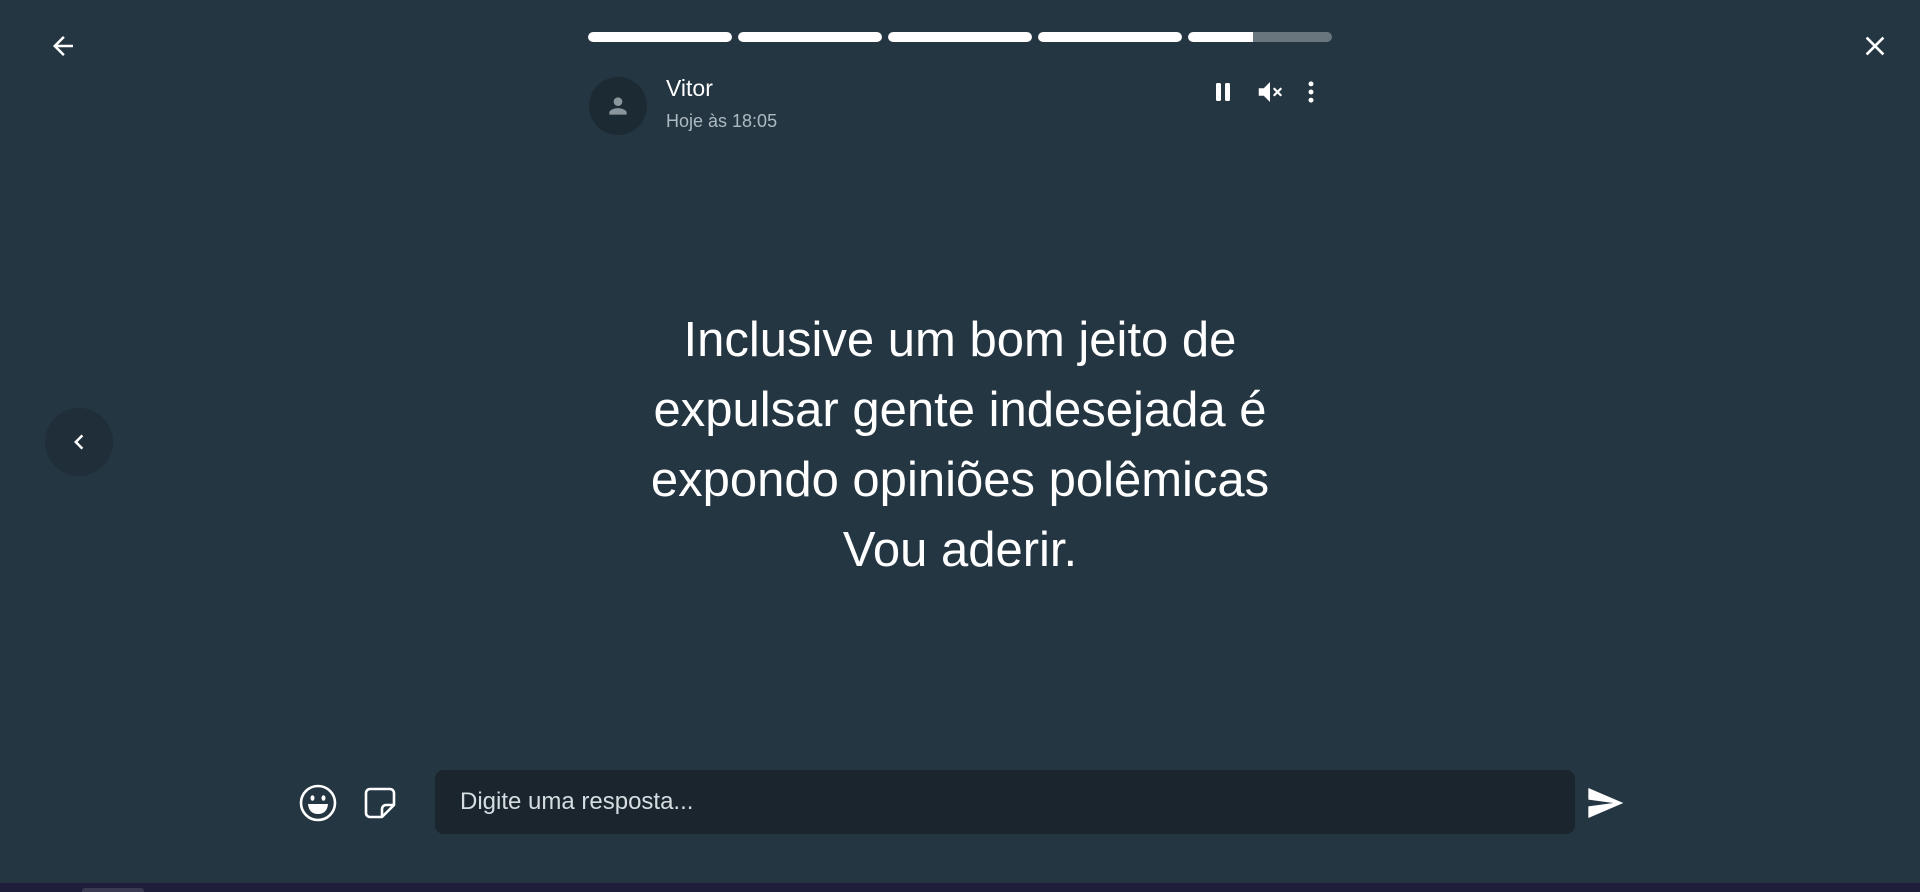 The height and width of the screenshot is (892, 1920). I want to click on send-icon, so click(1606, 803).